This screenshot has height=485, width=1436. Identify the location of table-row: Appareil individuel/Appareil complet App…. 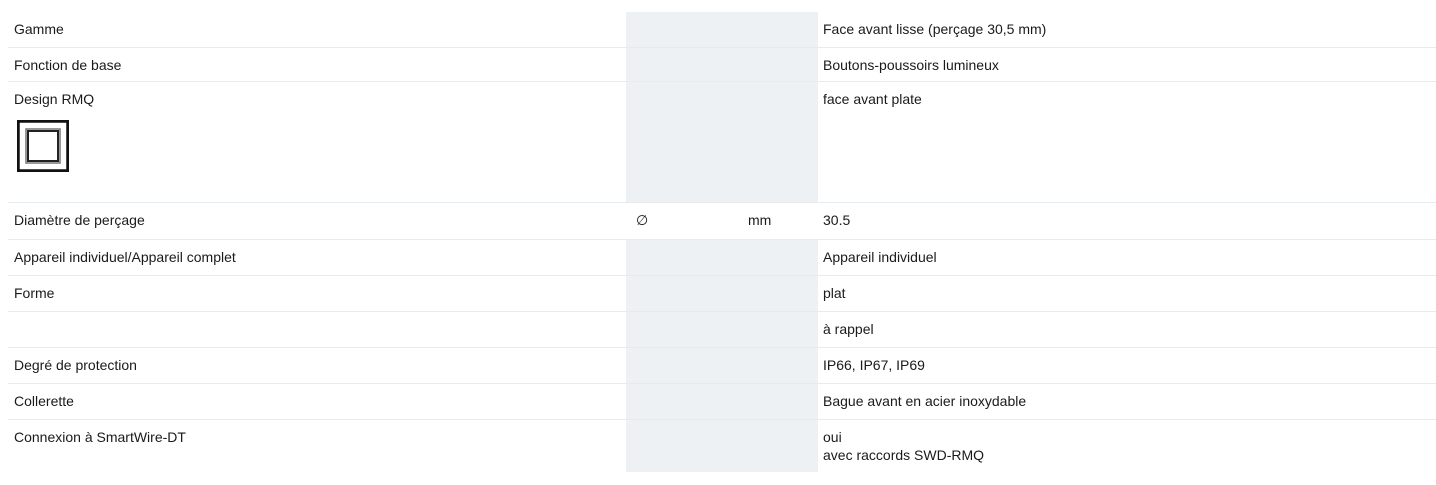
(722, 258).